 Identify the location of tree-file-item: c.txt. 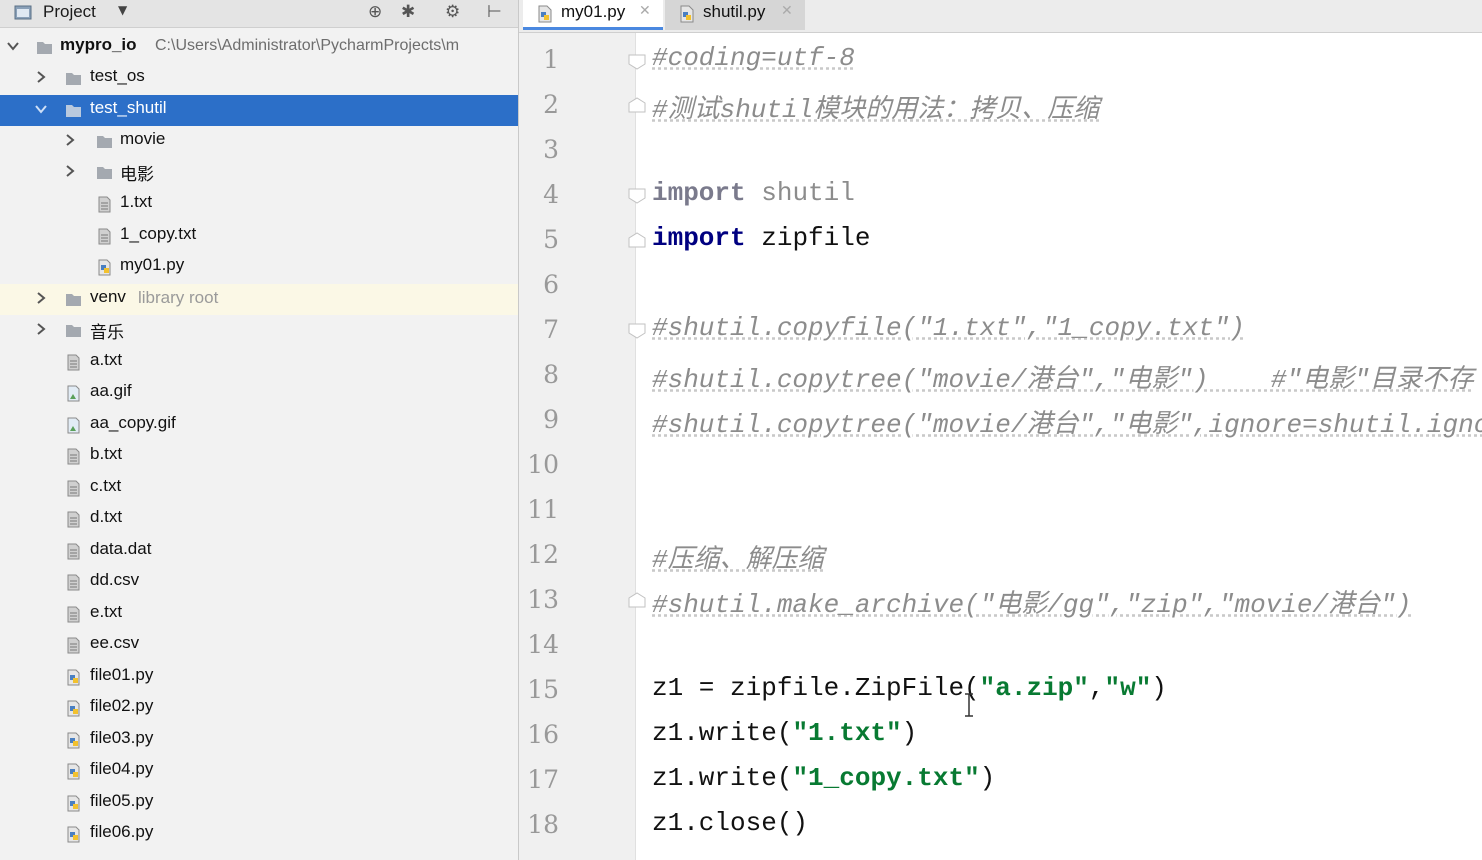
(259, 488).